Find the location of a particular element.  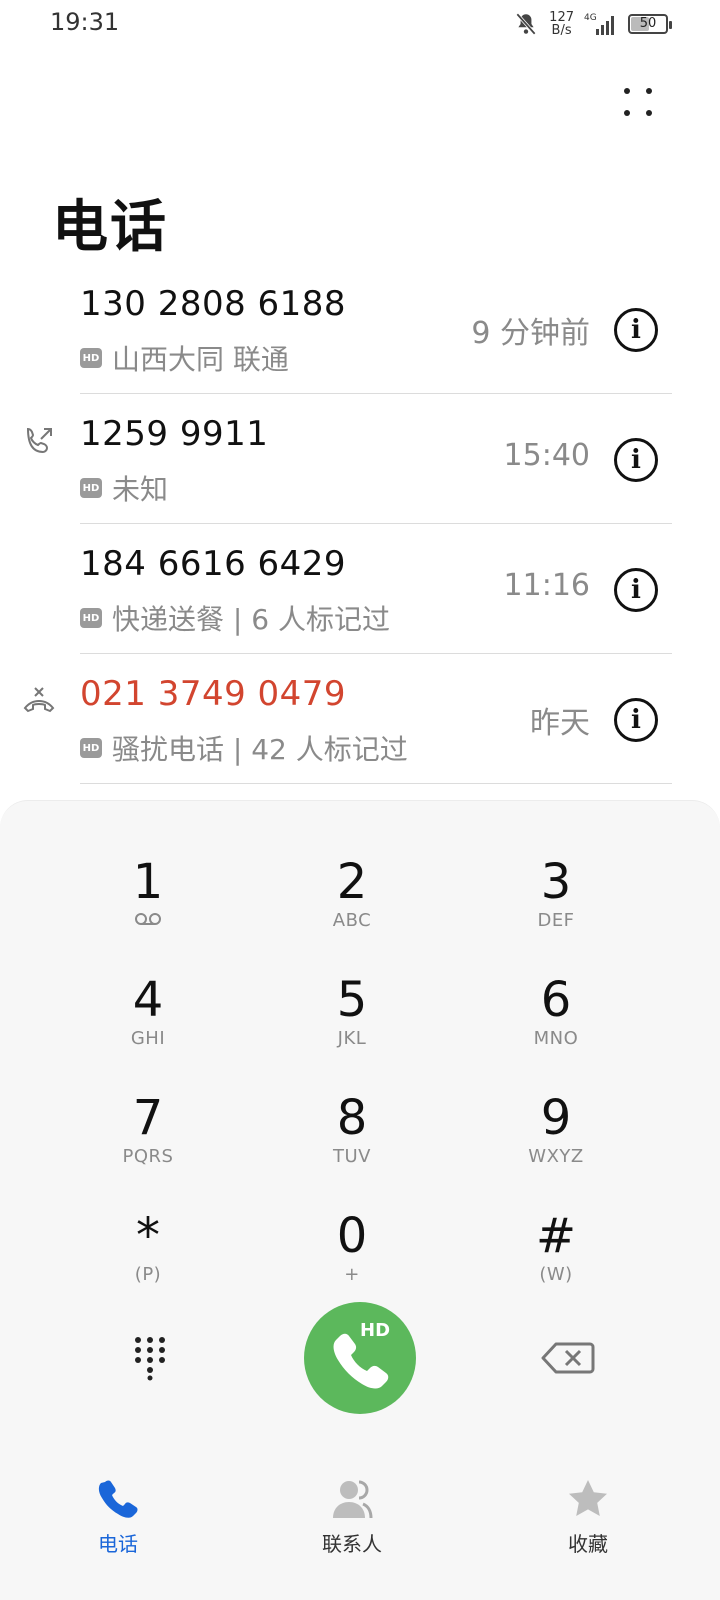

backspace-icon is located at coordinates (568, 1358).